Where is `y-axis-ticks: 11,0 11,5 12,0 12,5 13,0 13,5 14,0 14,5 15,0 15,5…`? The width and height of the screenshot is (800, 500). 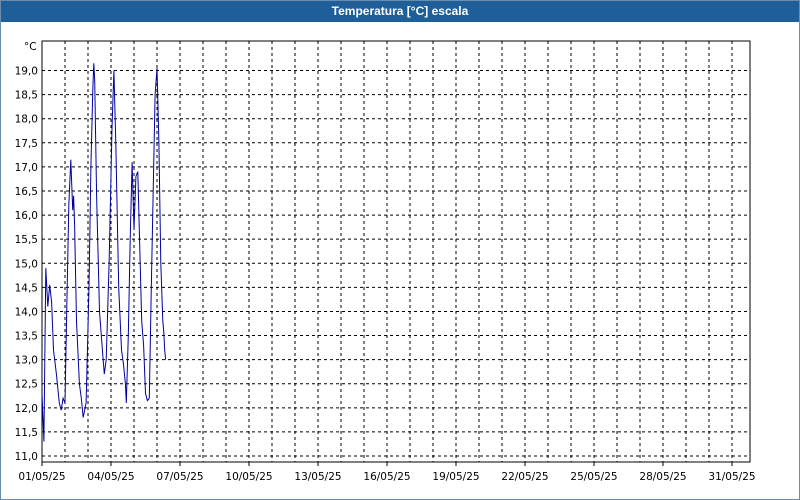
y-axis-ticks: 11,0 11,5 12,0 12,5 13,0 13,5 14,0 14,5 15,0 15,5… is located at coordinates (26, 265).